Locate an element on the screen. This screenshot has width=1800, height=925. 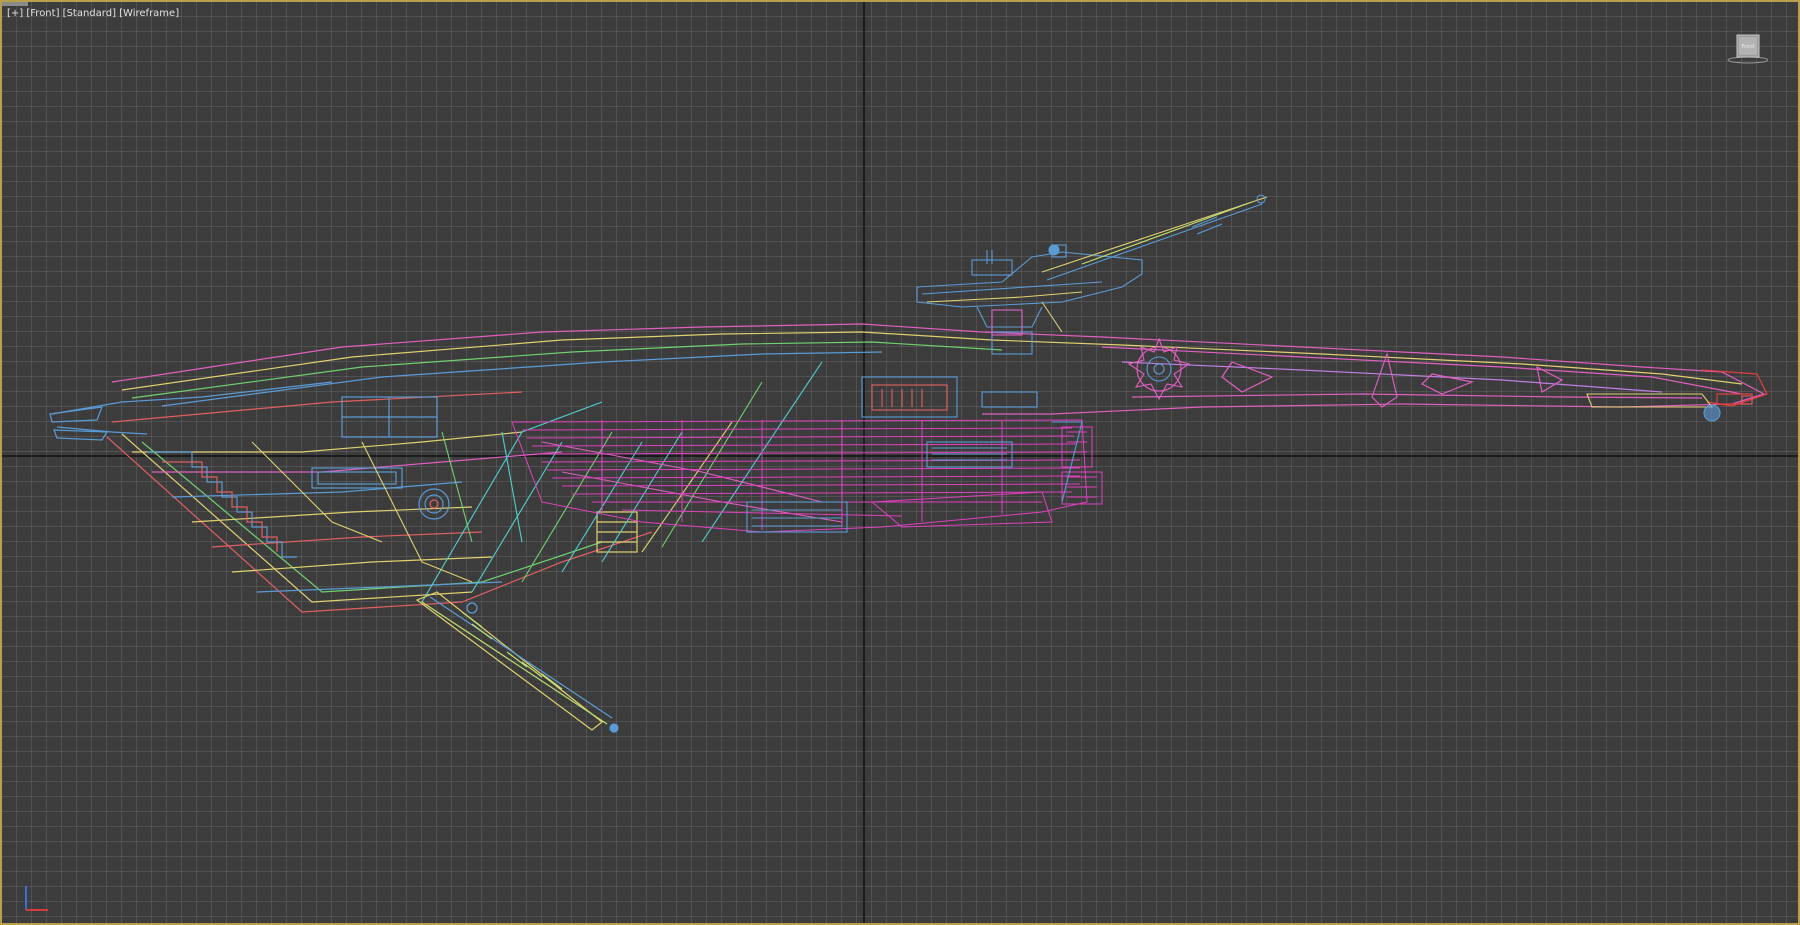
engine-block is located at coordinates (807, 476).